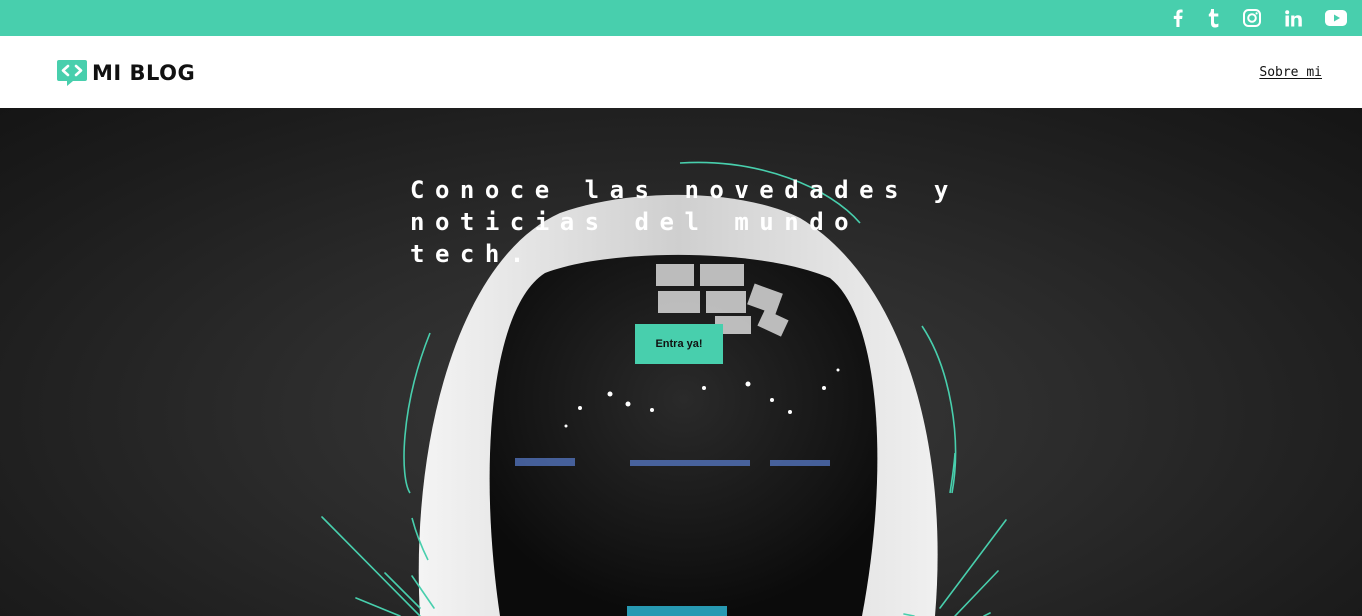  Describe the element at coordinates (681, 72) in the screenshot. I see `site-header: MI BLOG Sobre mi` at that location.